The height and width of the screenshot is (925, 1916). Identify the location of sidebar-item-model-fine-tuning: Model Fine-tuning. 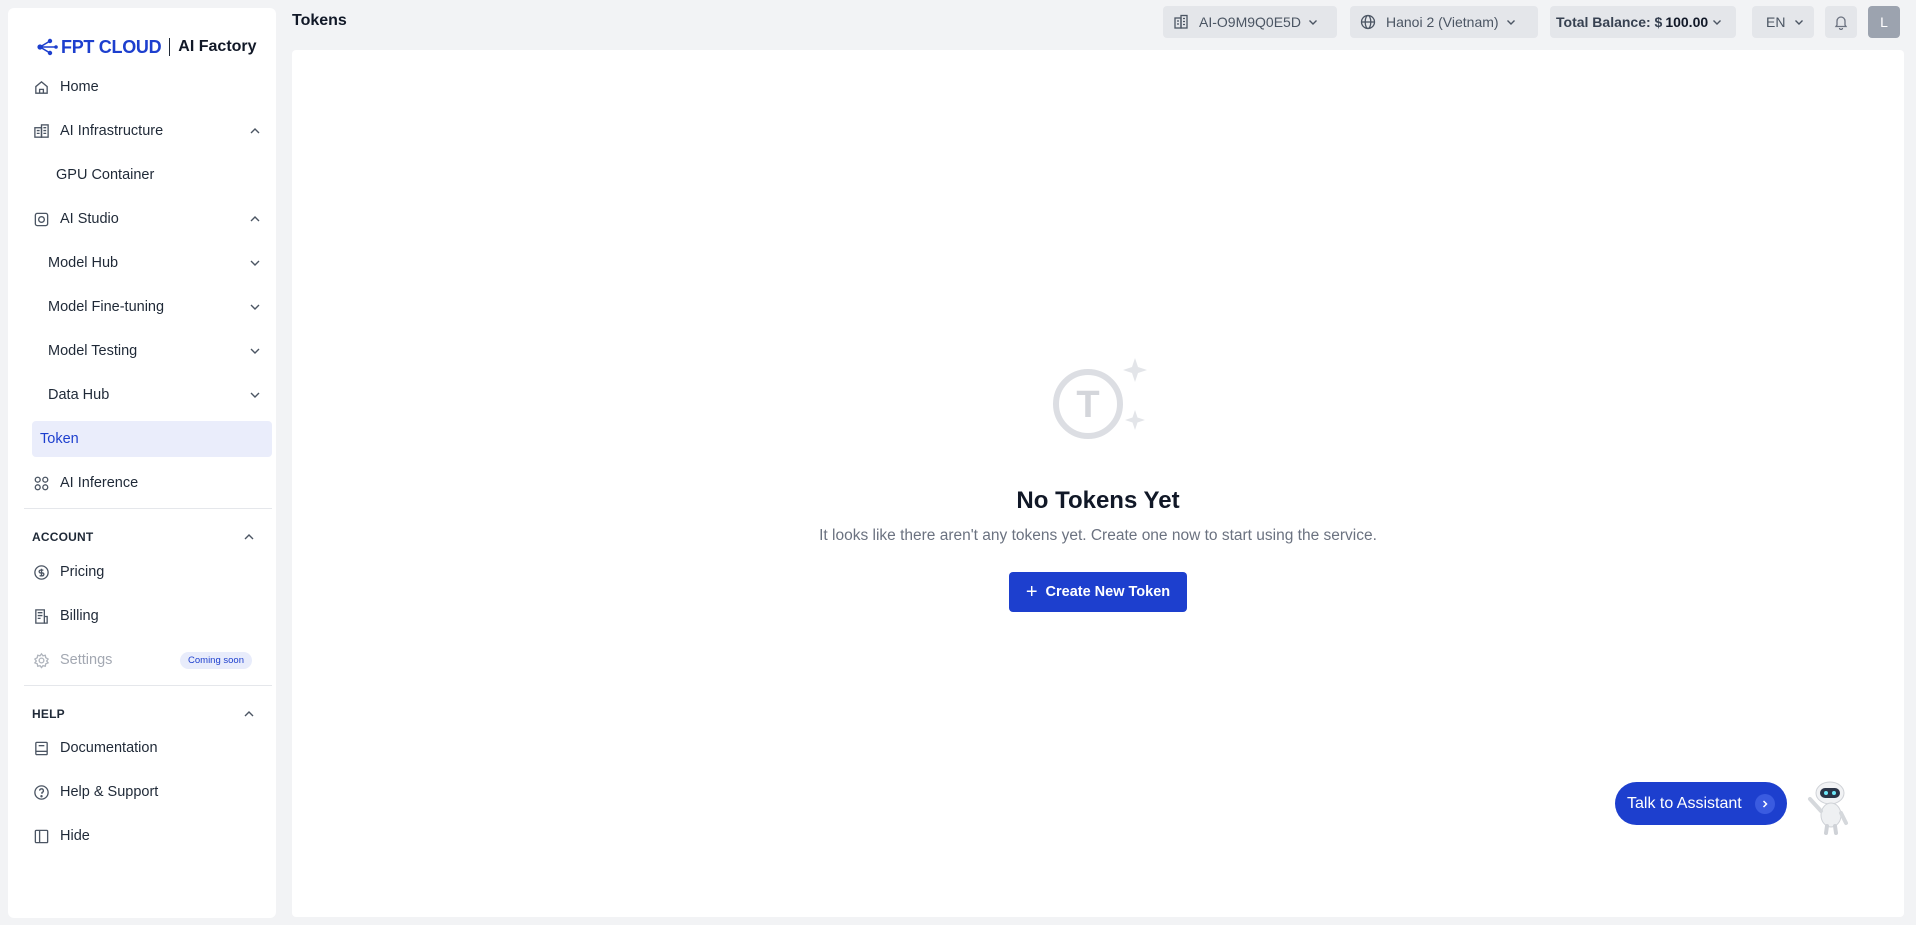
(148, 307).